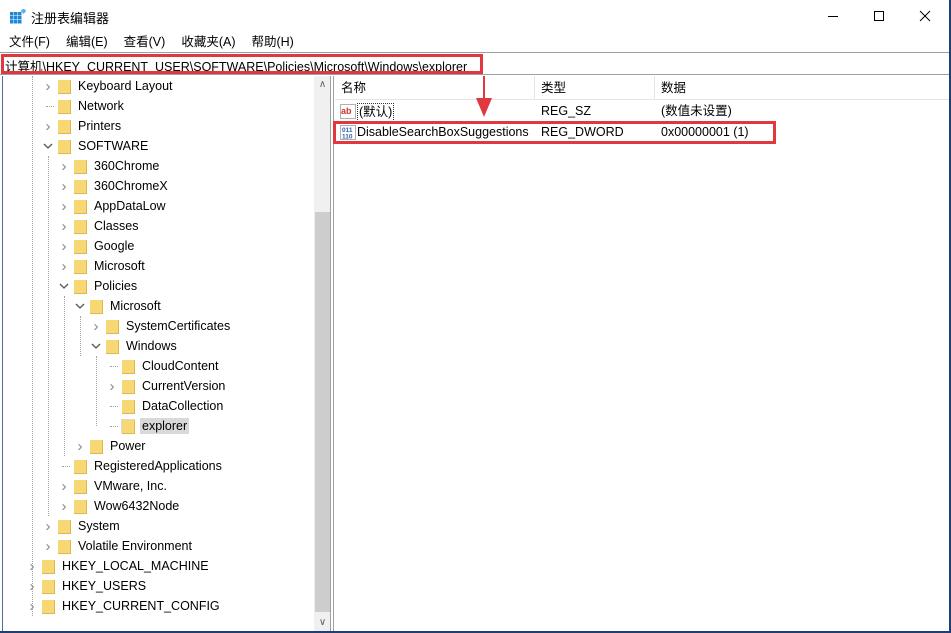  Describe the element at coordinates (925, 16) in the screenshot. I see `close-button` at that location.